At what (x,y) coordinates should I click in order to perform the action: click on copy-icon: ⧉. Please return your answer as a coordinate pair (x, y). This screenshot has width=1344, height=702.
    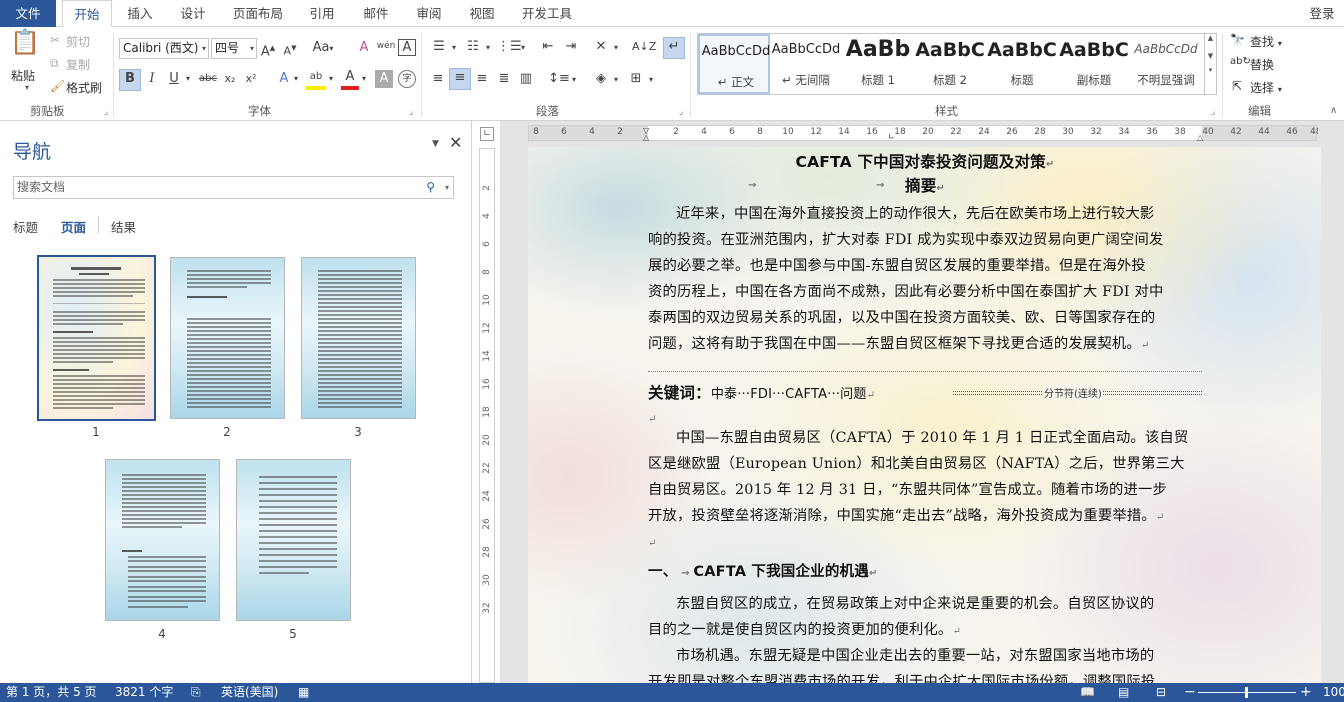
    Looking at the image, I should click on (54, 63).